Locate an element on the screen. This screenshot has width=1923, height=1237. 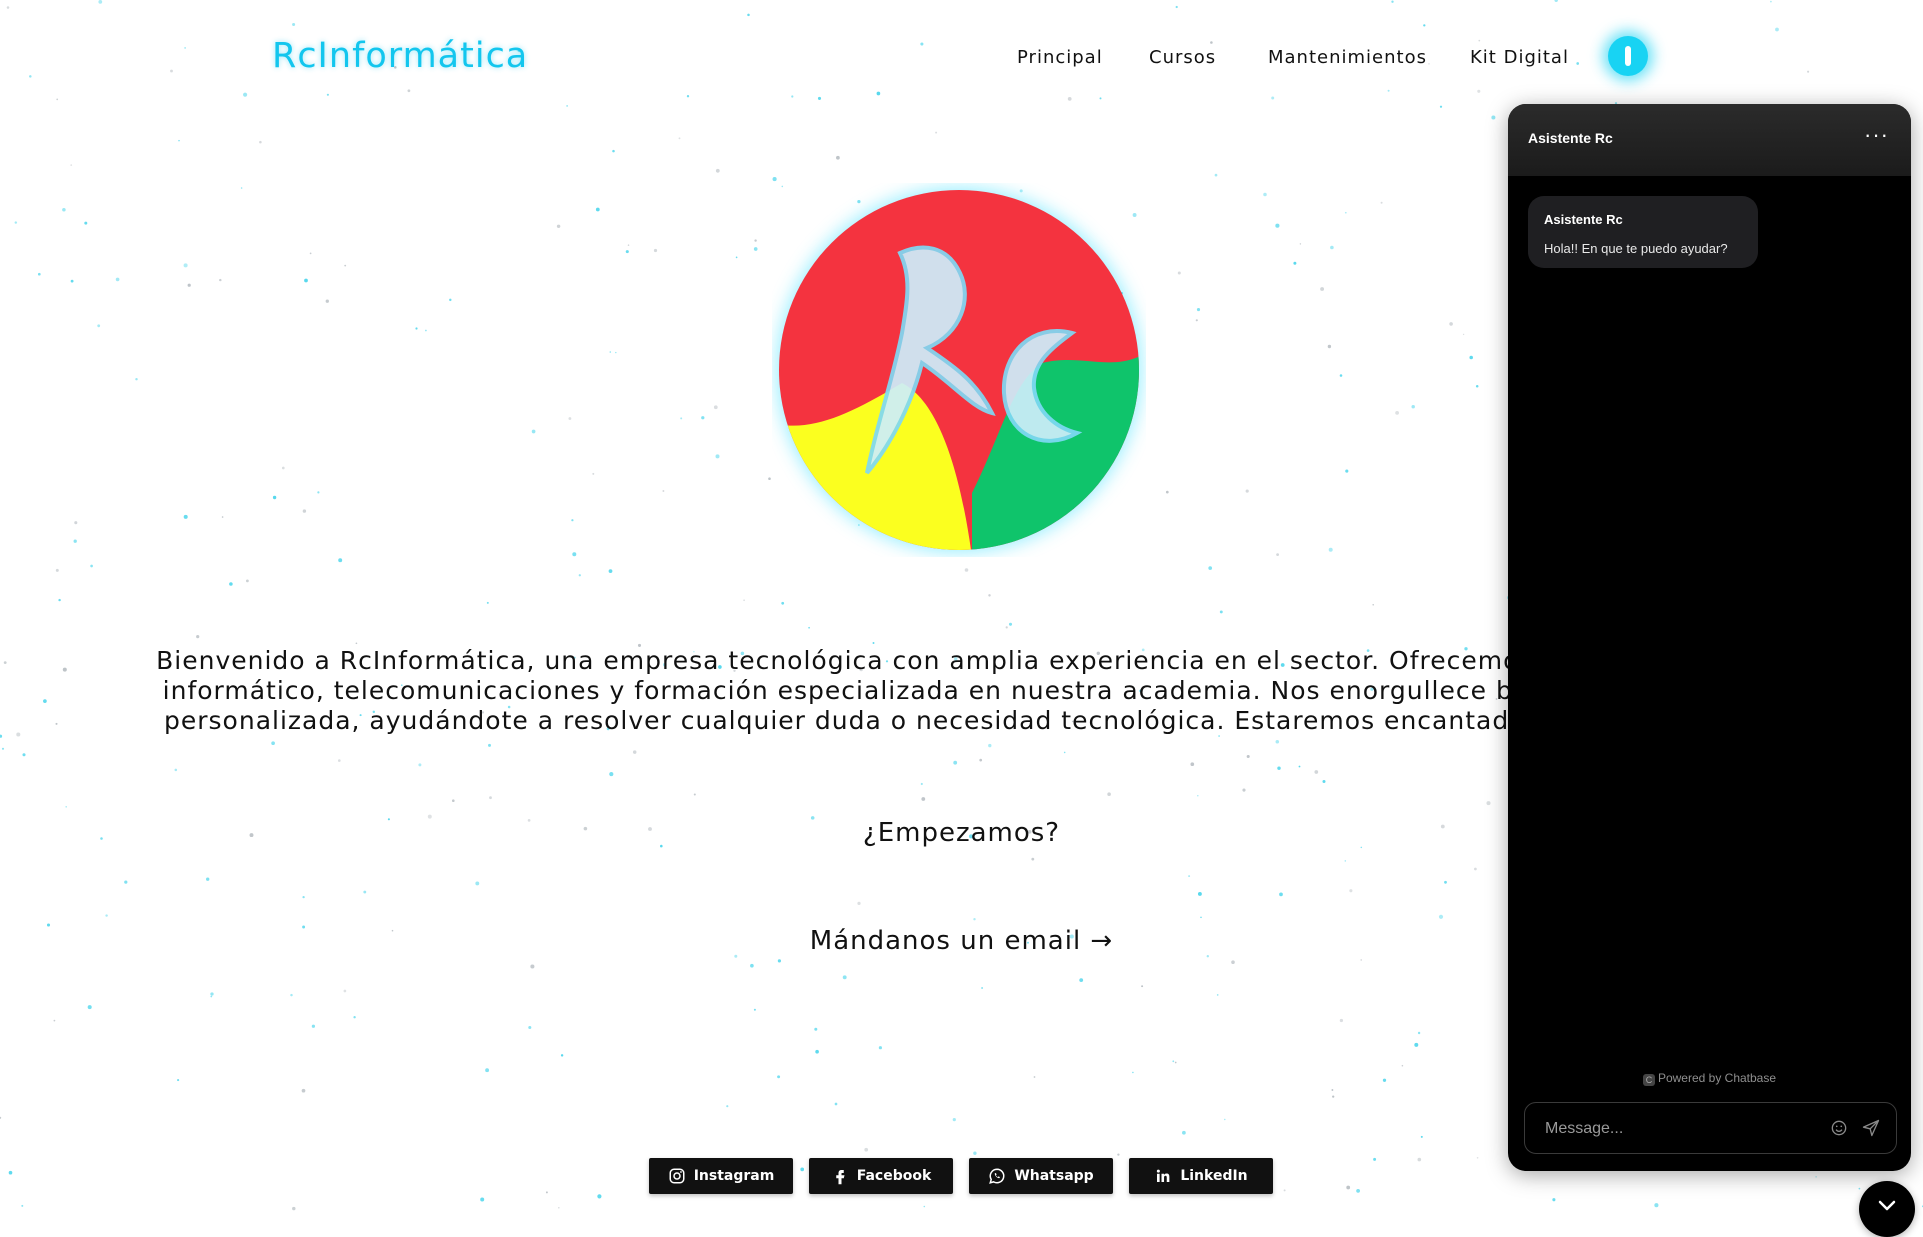
linkedin-icon is located at coordinates (1163, 1175).